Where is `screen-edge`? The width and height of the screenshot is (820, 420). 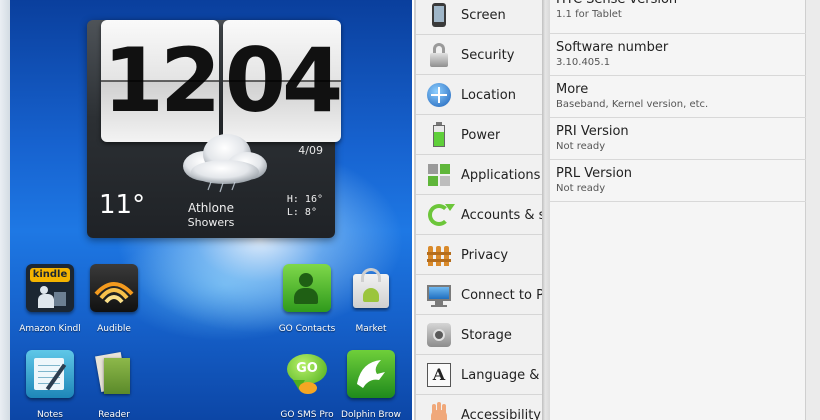 screen-edge is located at coordinates (5, 210).